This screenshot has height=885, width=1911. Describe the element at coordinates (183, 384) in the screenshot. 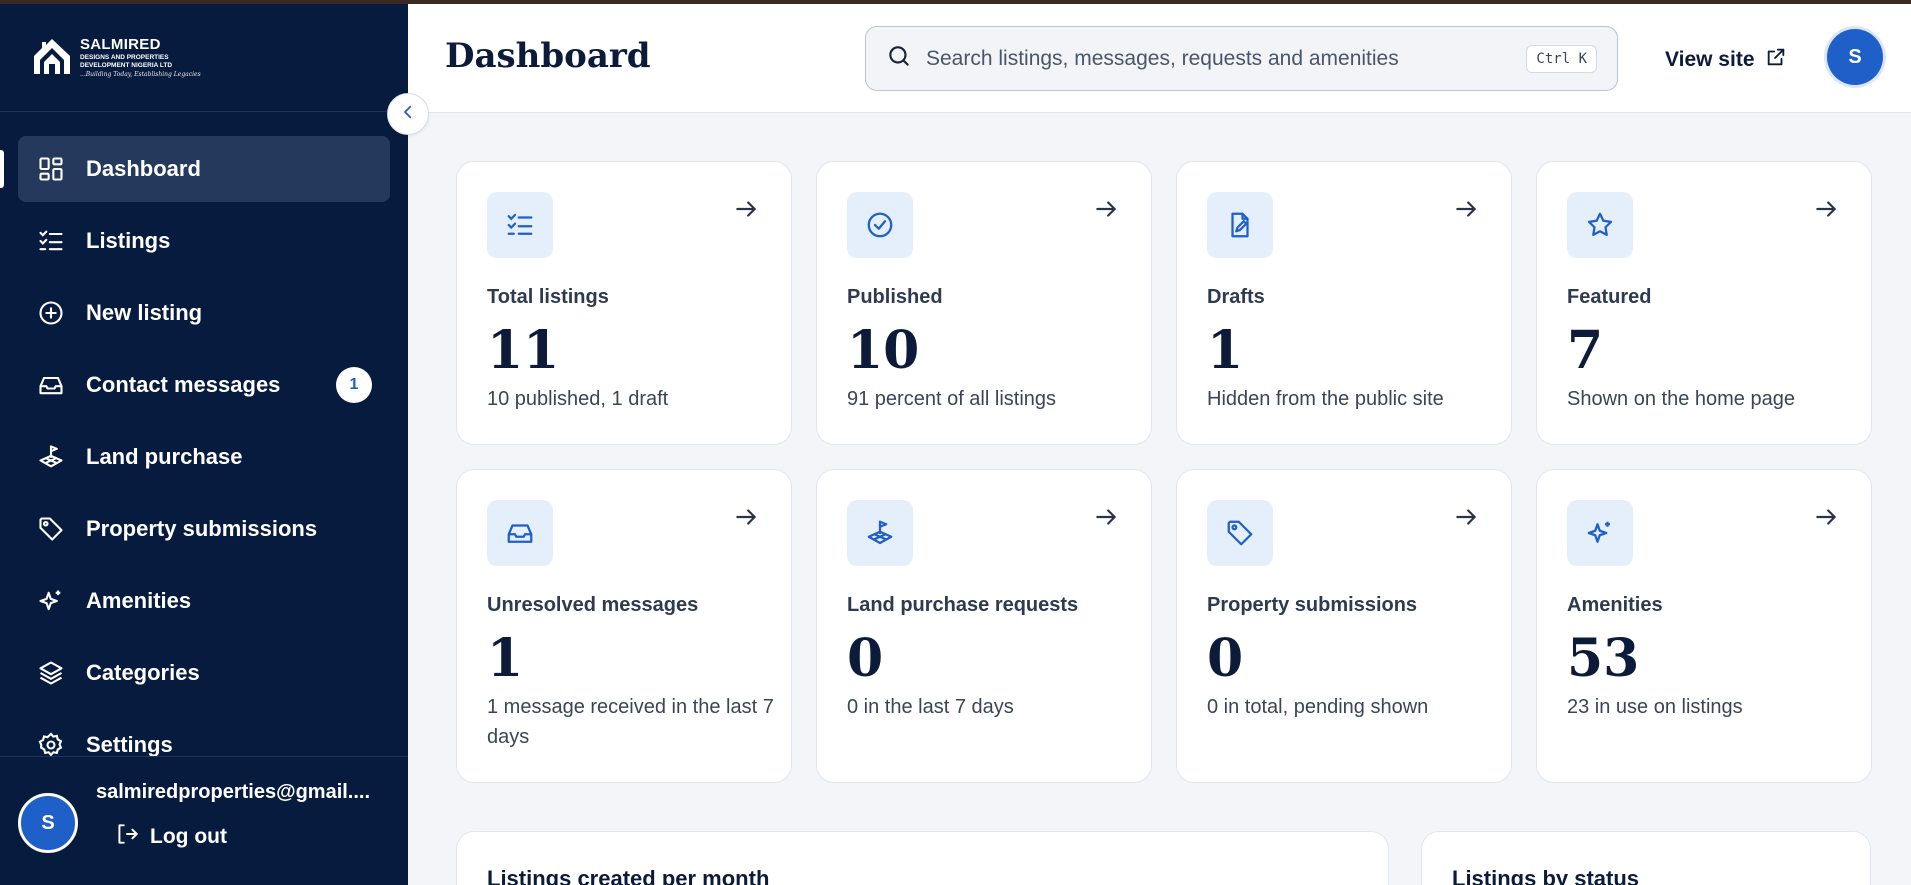

I see `sidebar-item-label: Contact messages` at that location.